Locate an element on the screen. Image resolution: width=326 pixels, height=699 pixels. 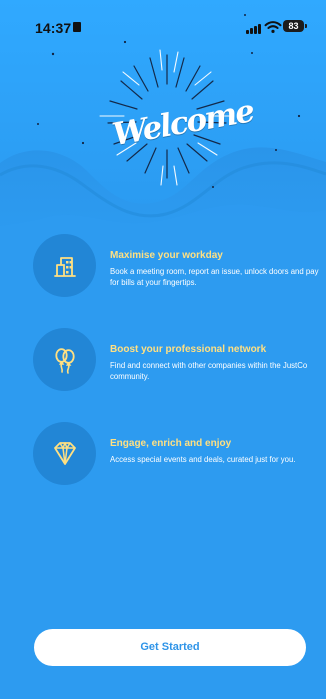
feature-title: Boost your professional network is located at coordinates (188, 349).